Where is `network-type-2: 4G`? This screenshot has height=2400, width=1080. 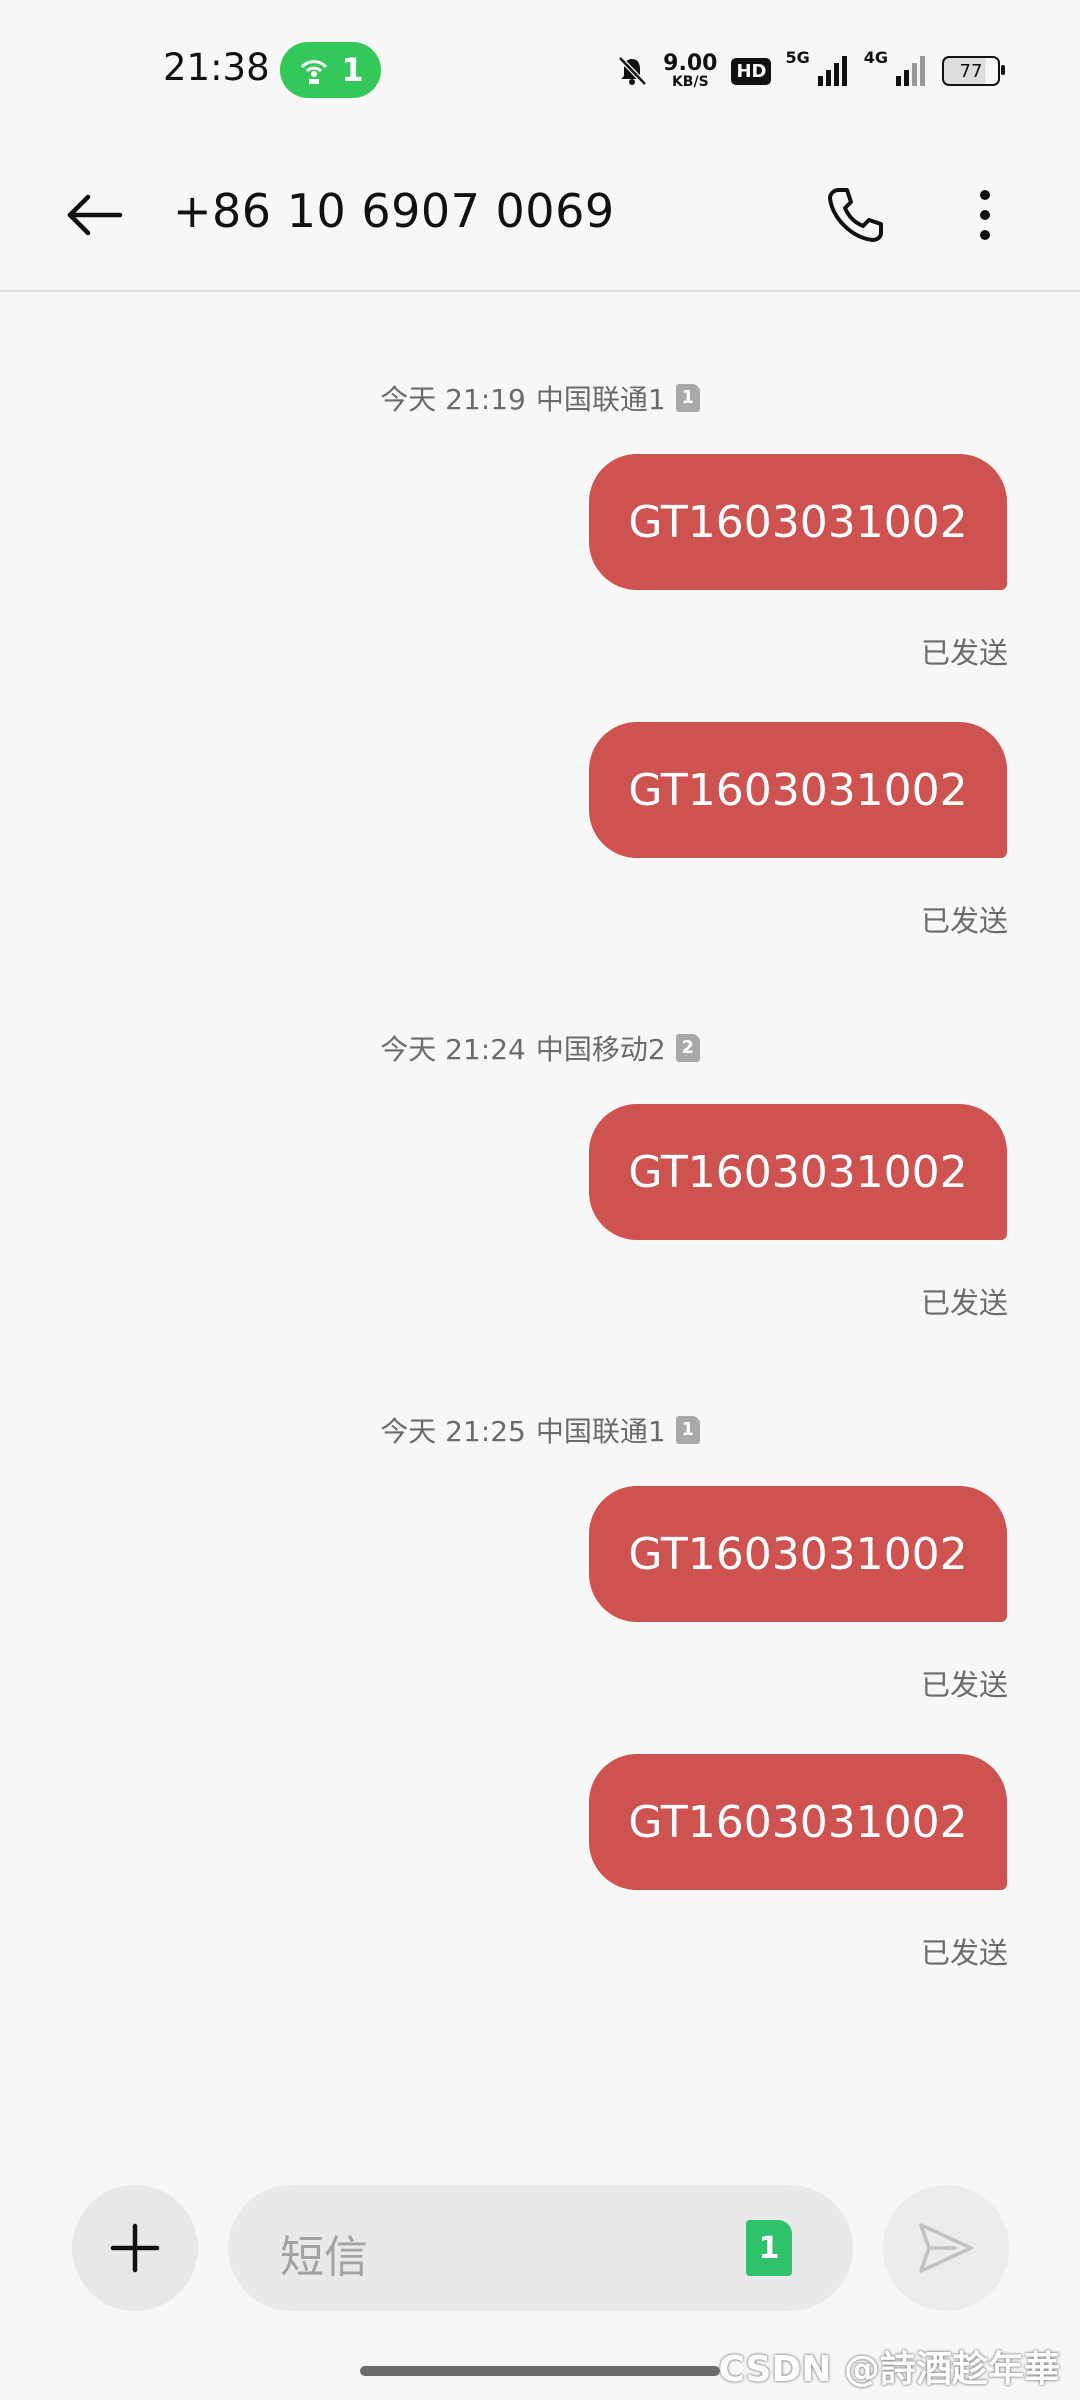
network-type-2: 4G is located at coordinates (875, 57).